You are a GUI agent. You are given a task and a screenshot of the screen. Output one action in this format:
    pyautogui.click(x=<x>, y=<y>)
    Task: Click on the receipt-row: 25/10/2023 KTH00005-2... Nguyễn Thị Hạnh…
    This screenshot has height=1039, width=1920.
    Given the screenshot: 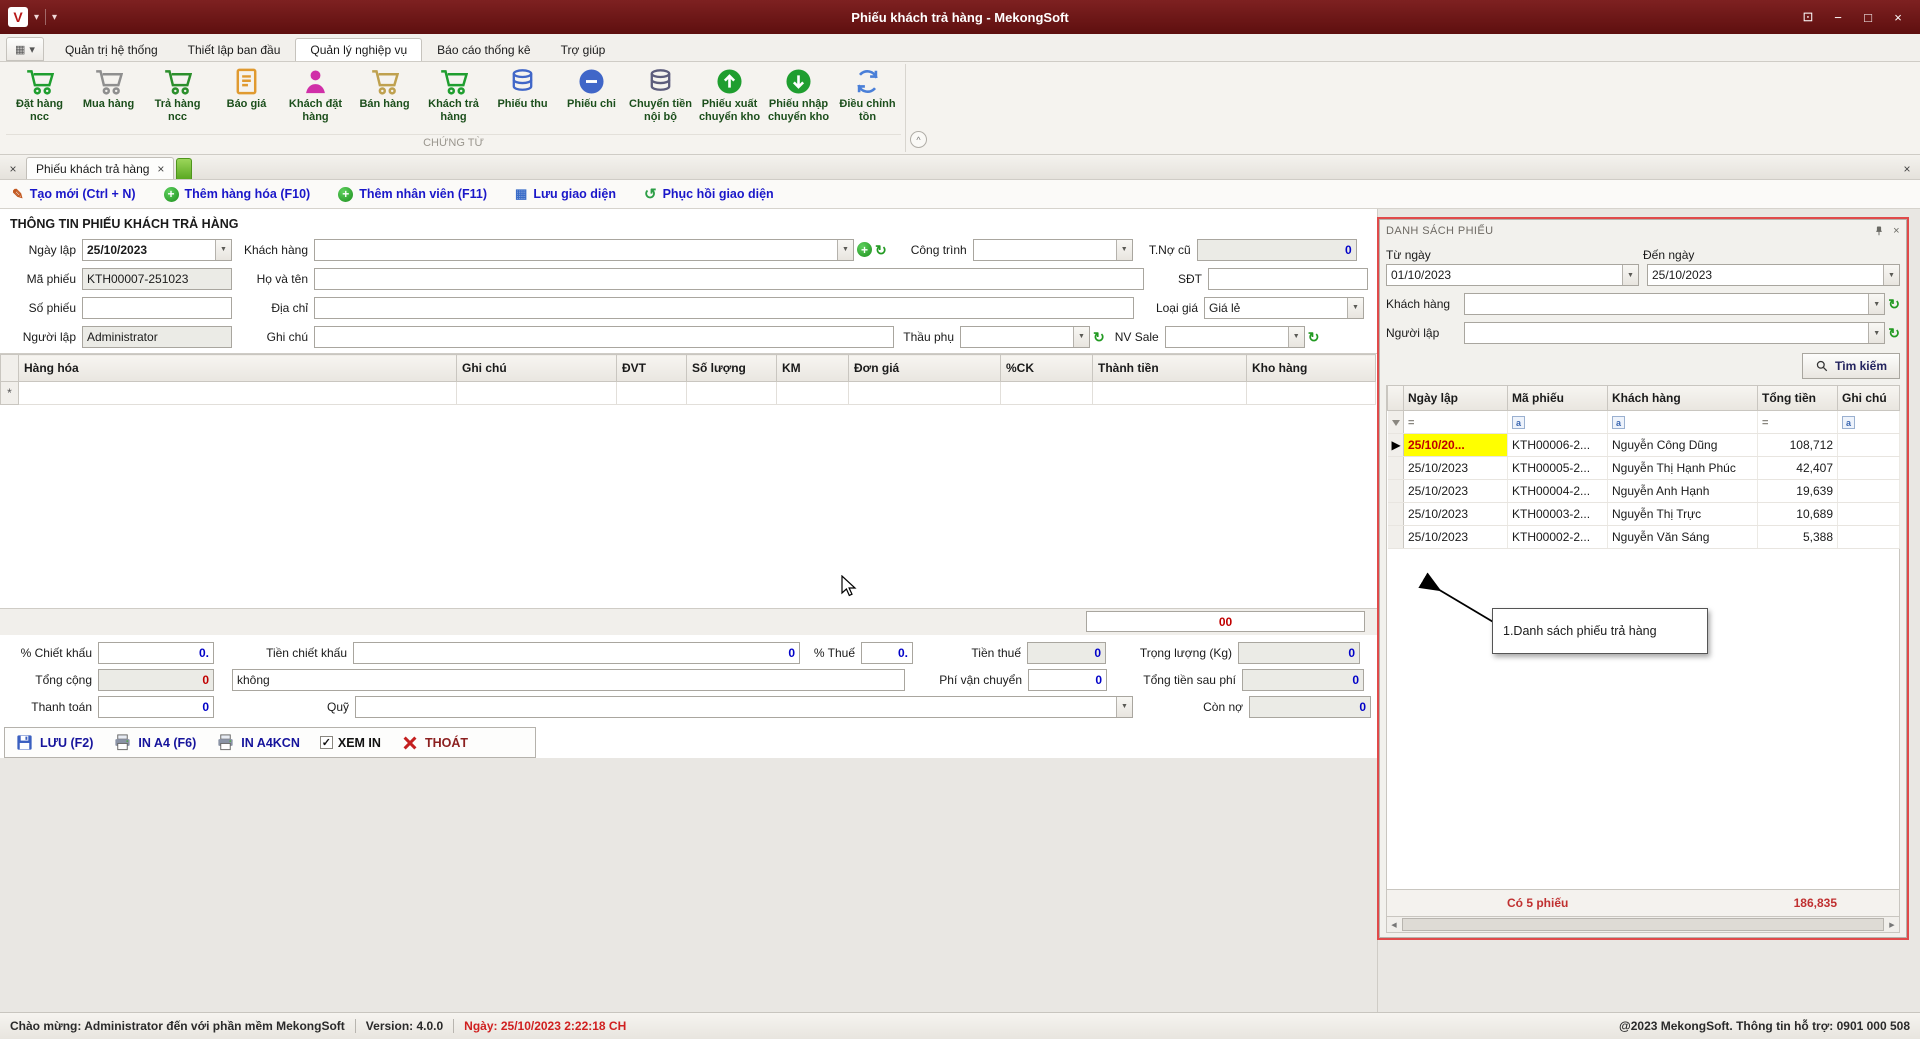 What is the action you would take?
    pyautogui.click(x=1643, y=468)
    